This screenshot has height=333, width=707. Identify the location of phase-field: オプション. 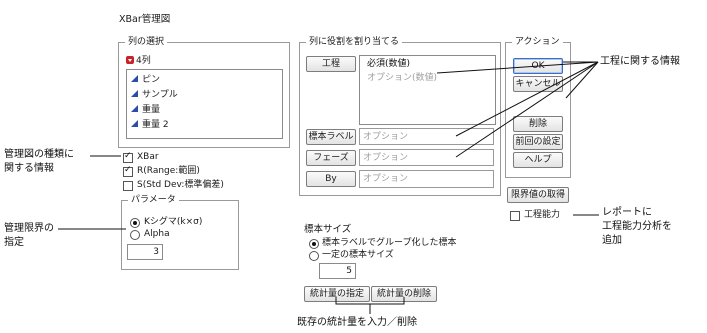
(426, 157).